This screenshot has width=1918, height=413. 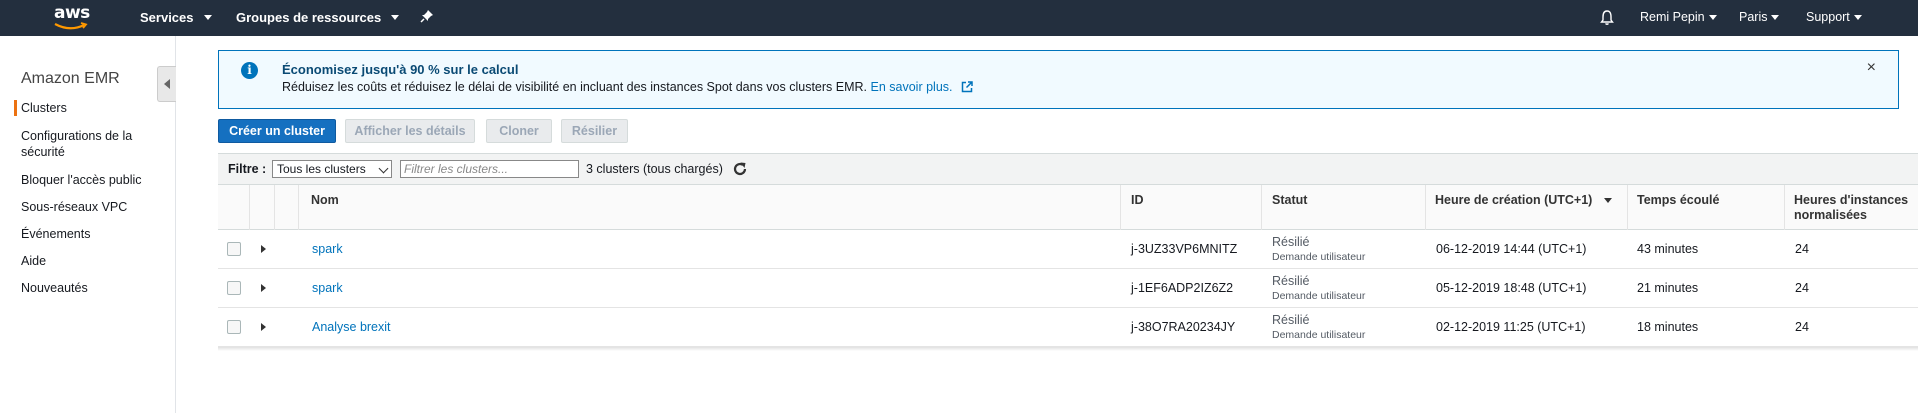 I want to click on cluster-elapsed-time: 43 minutes, so click(x=1668, y=249).